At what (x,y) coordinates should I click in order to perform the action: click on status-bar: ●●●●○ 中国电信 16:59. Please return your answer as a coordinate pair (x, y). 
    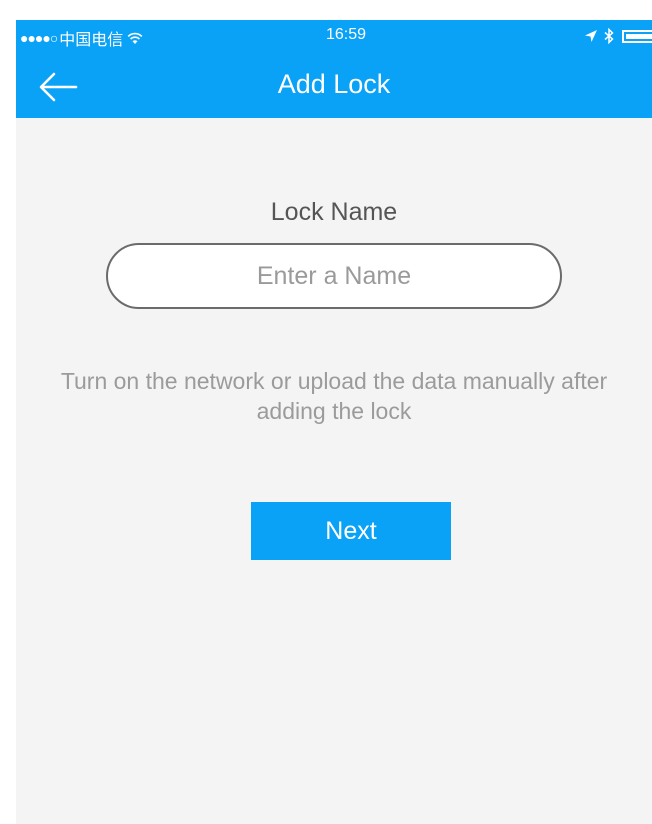
    Looking at the image, I should click on (334, 36).